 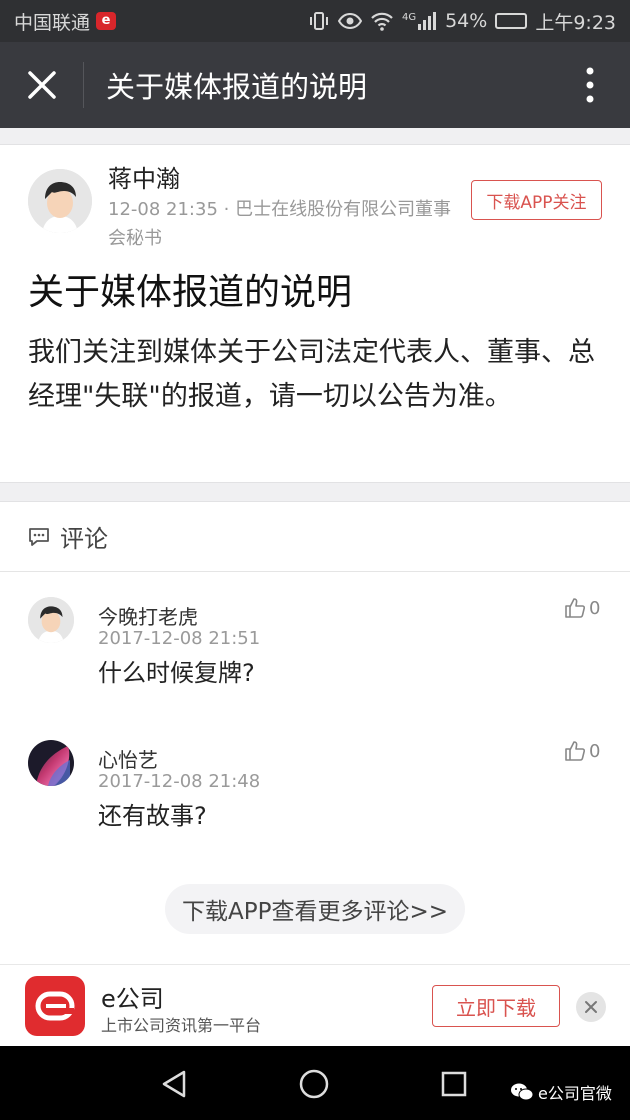 I want to click on commenter-name: 今晚打老虎, so click(x=148, y=615).